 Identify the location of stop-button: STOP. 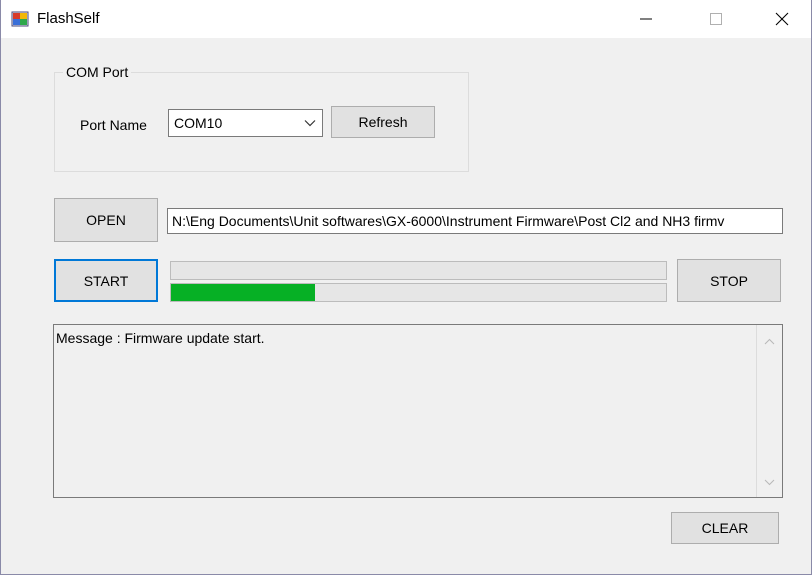
(729, 280).